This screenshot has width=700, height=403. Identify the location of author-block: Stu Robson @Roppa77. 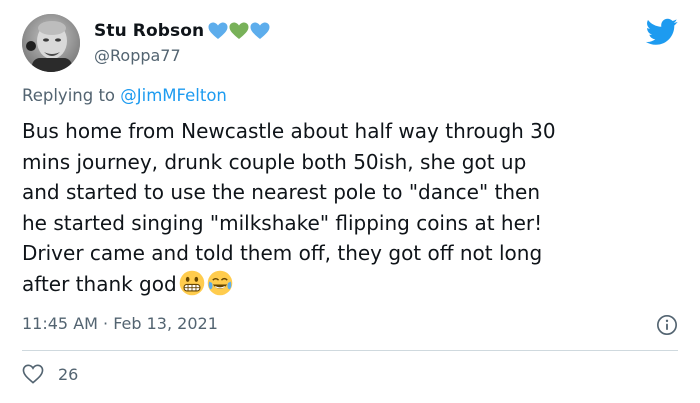
(182, 42).